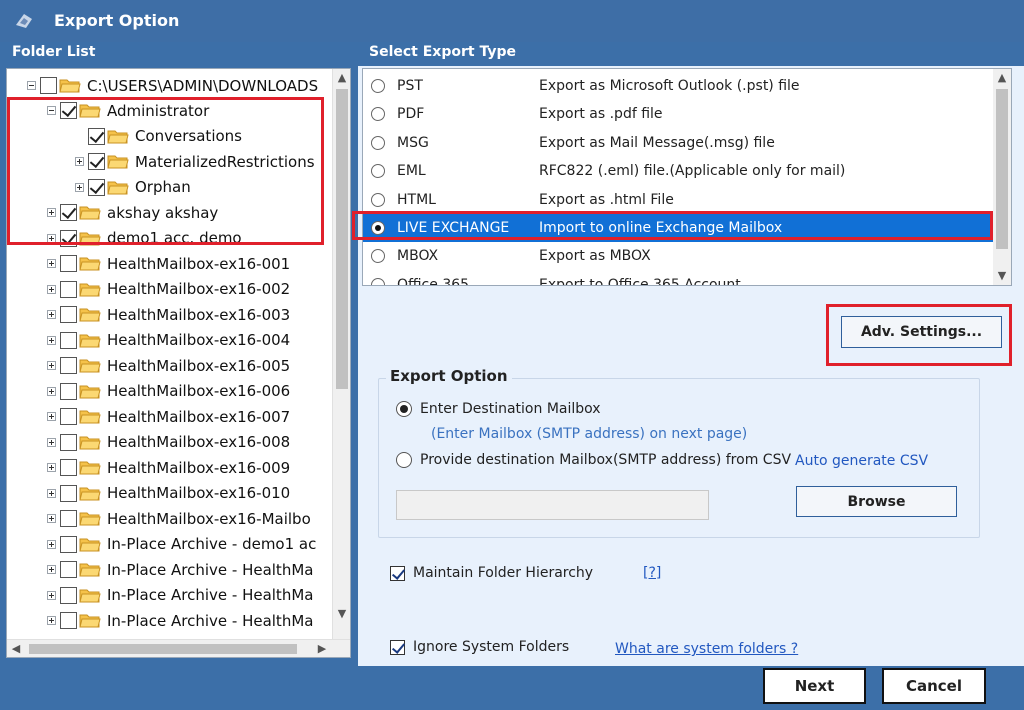 This screenshot has height=710, width=1024. I want to click on maintain-hierarchy-option: Maintain Folder Hierarchy, so click(491, 573).